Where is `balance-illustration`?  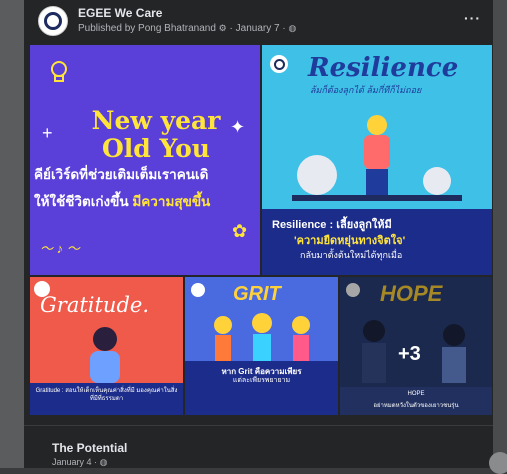 balance-illustration is located at coordinates (377, 158).